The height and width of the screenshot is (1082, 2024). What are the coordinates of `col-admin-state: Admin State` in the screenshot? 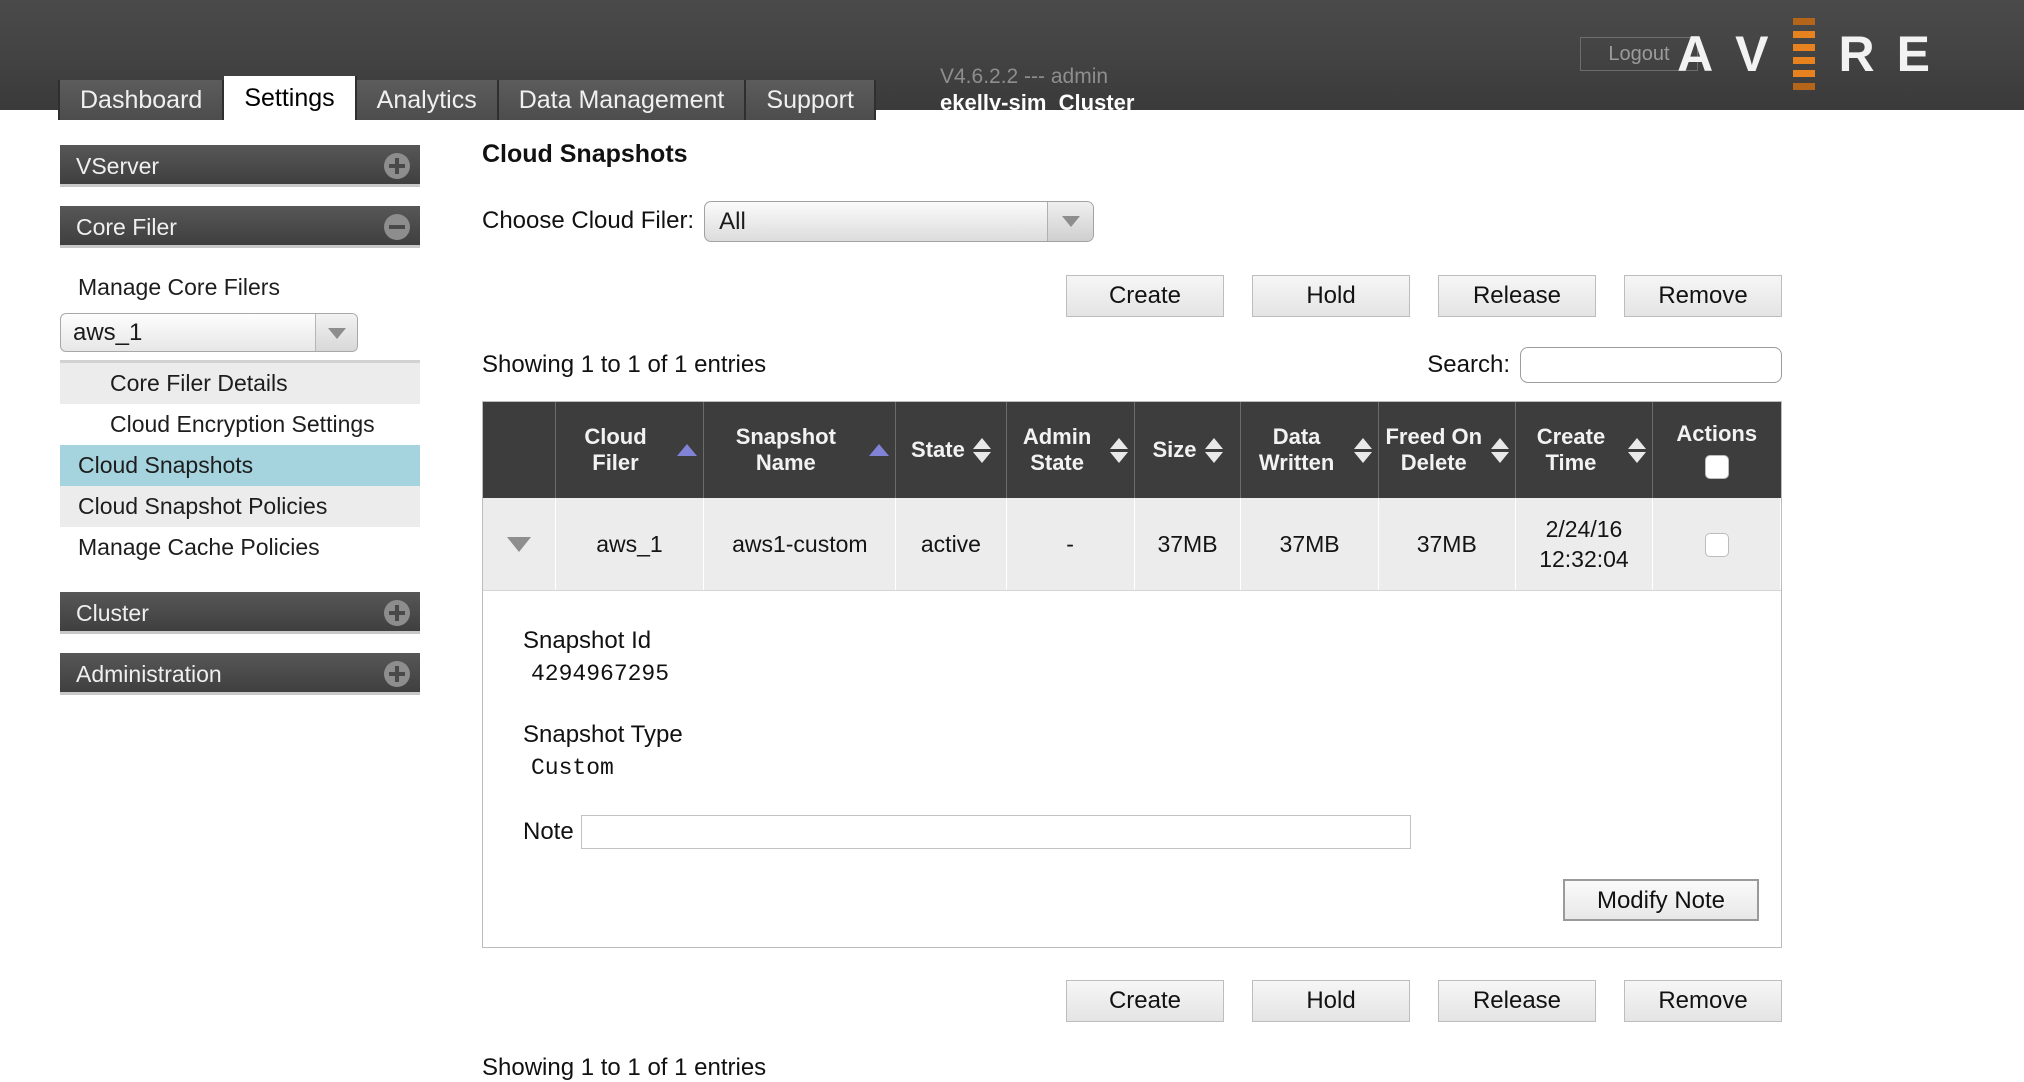 It's located at (1070, 450).